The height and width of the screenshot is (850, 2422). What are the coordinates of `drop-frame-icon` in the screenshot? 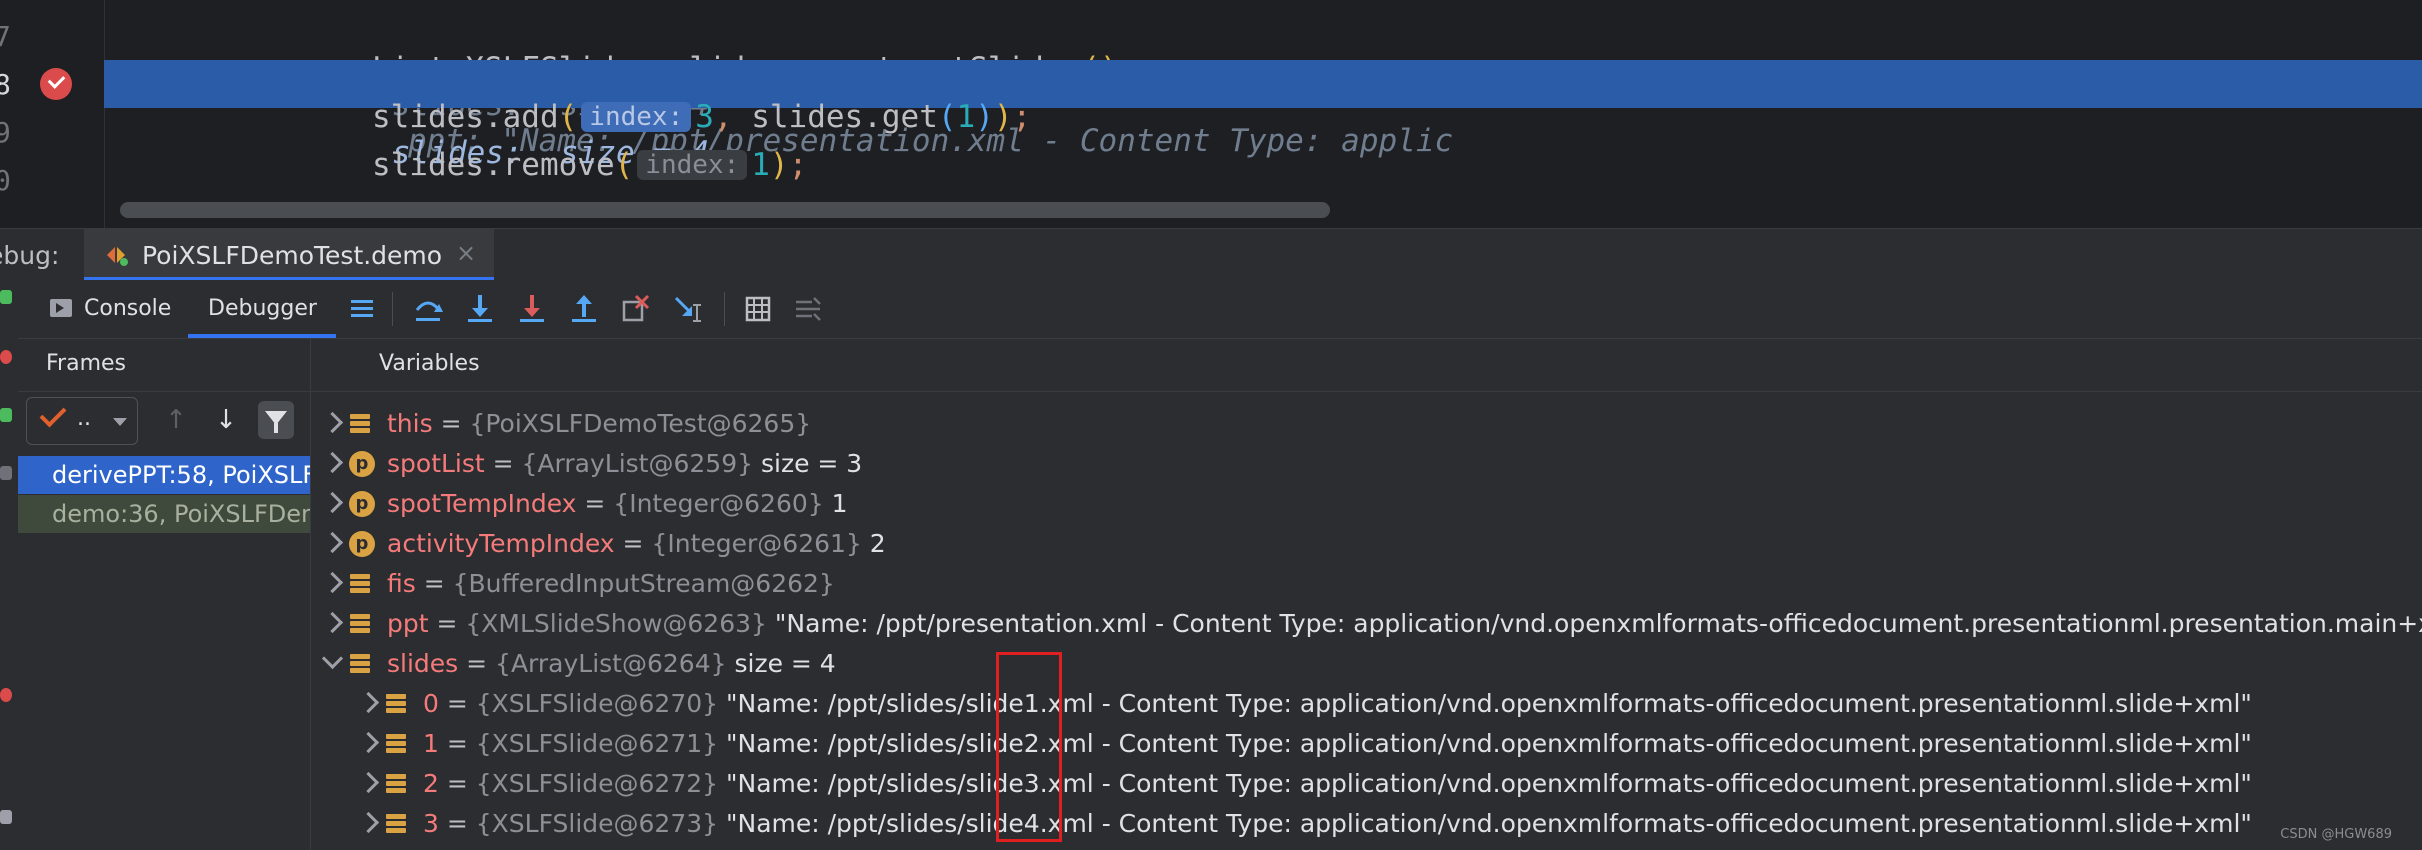 It's located at (636, 309).